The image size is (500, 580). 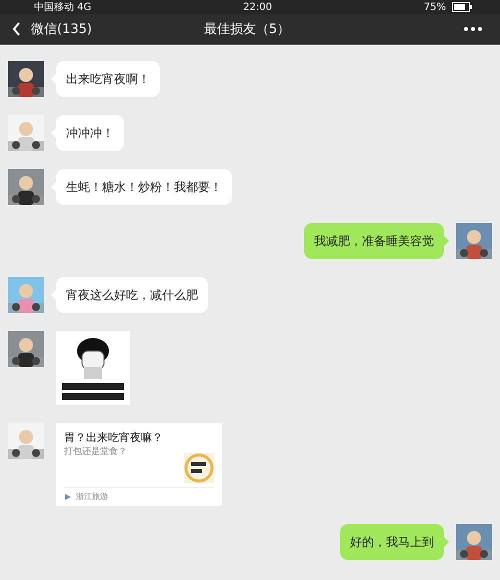 I want to click on app-icon, so click(x=68, y=496).